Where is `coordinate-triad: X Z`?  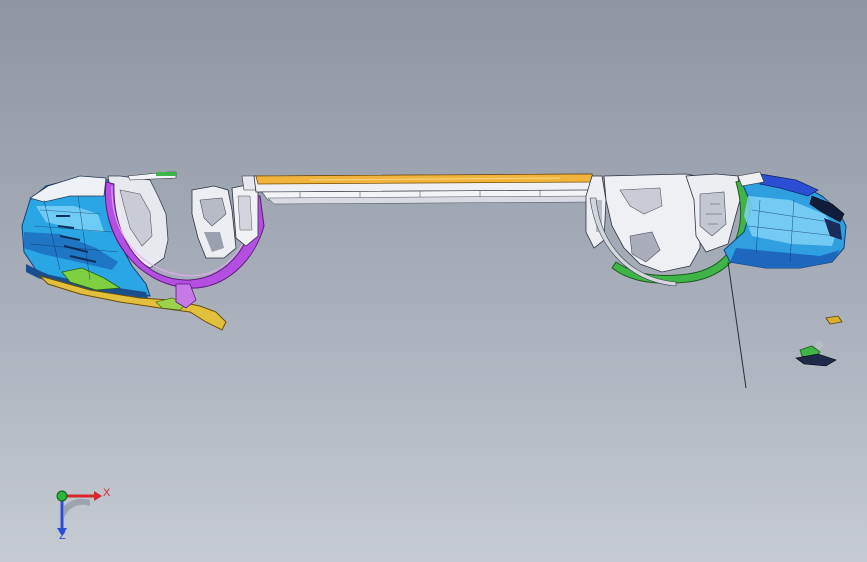 coordinate-triad: X Z is located at coordinates (80, 513).